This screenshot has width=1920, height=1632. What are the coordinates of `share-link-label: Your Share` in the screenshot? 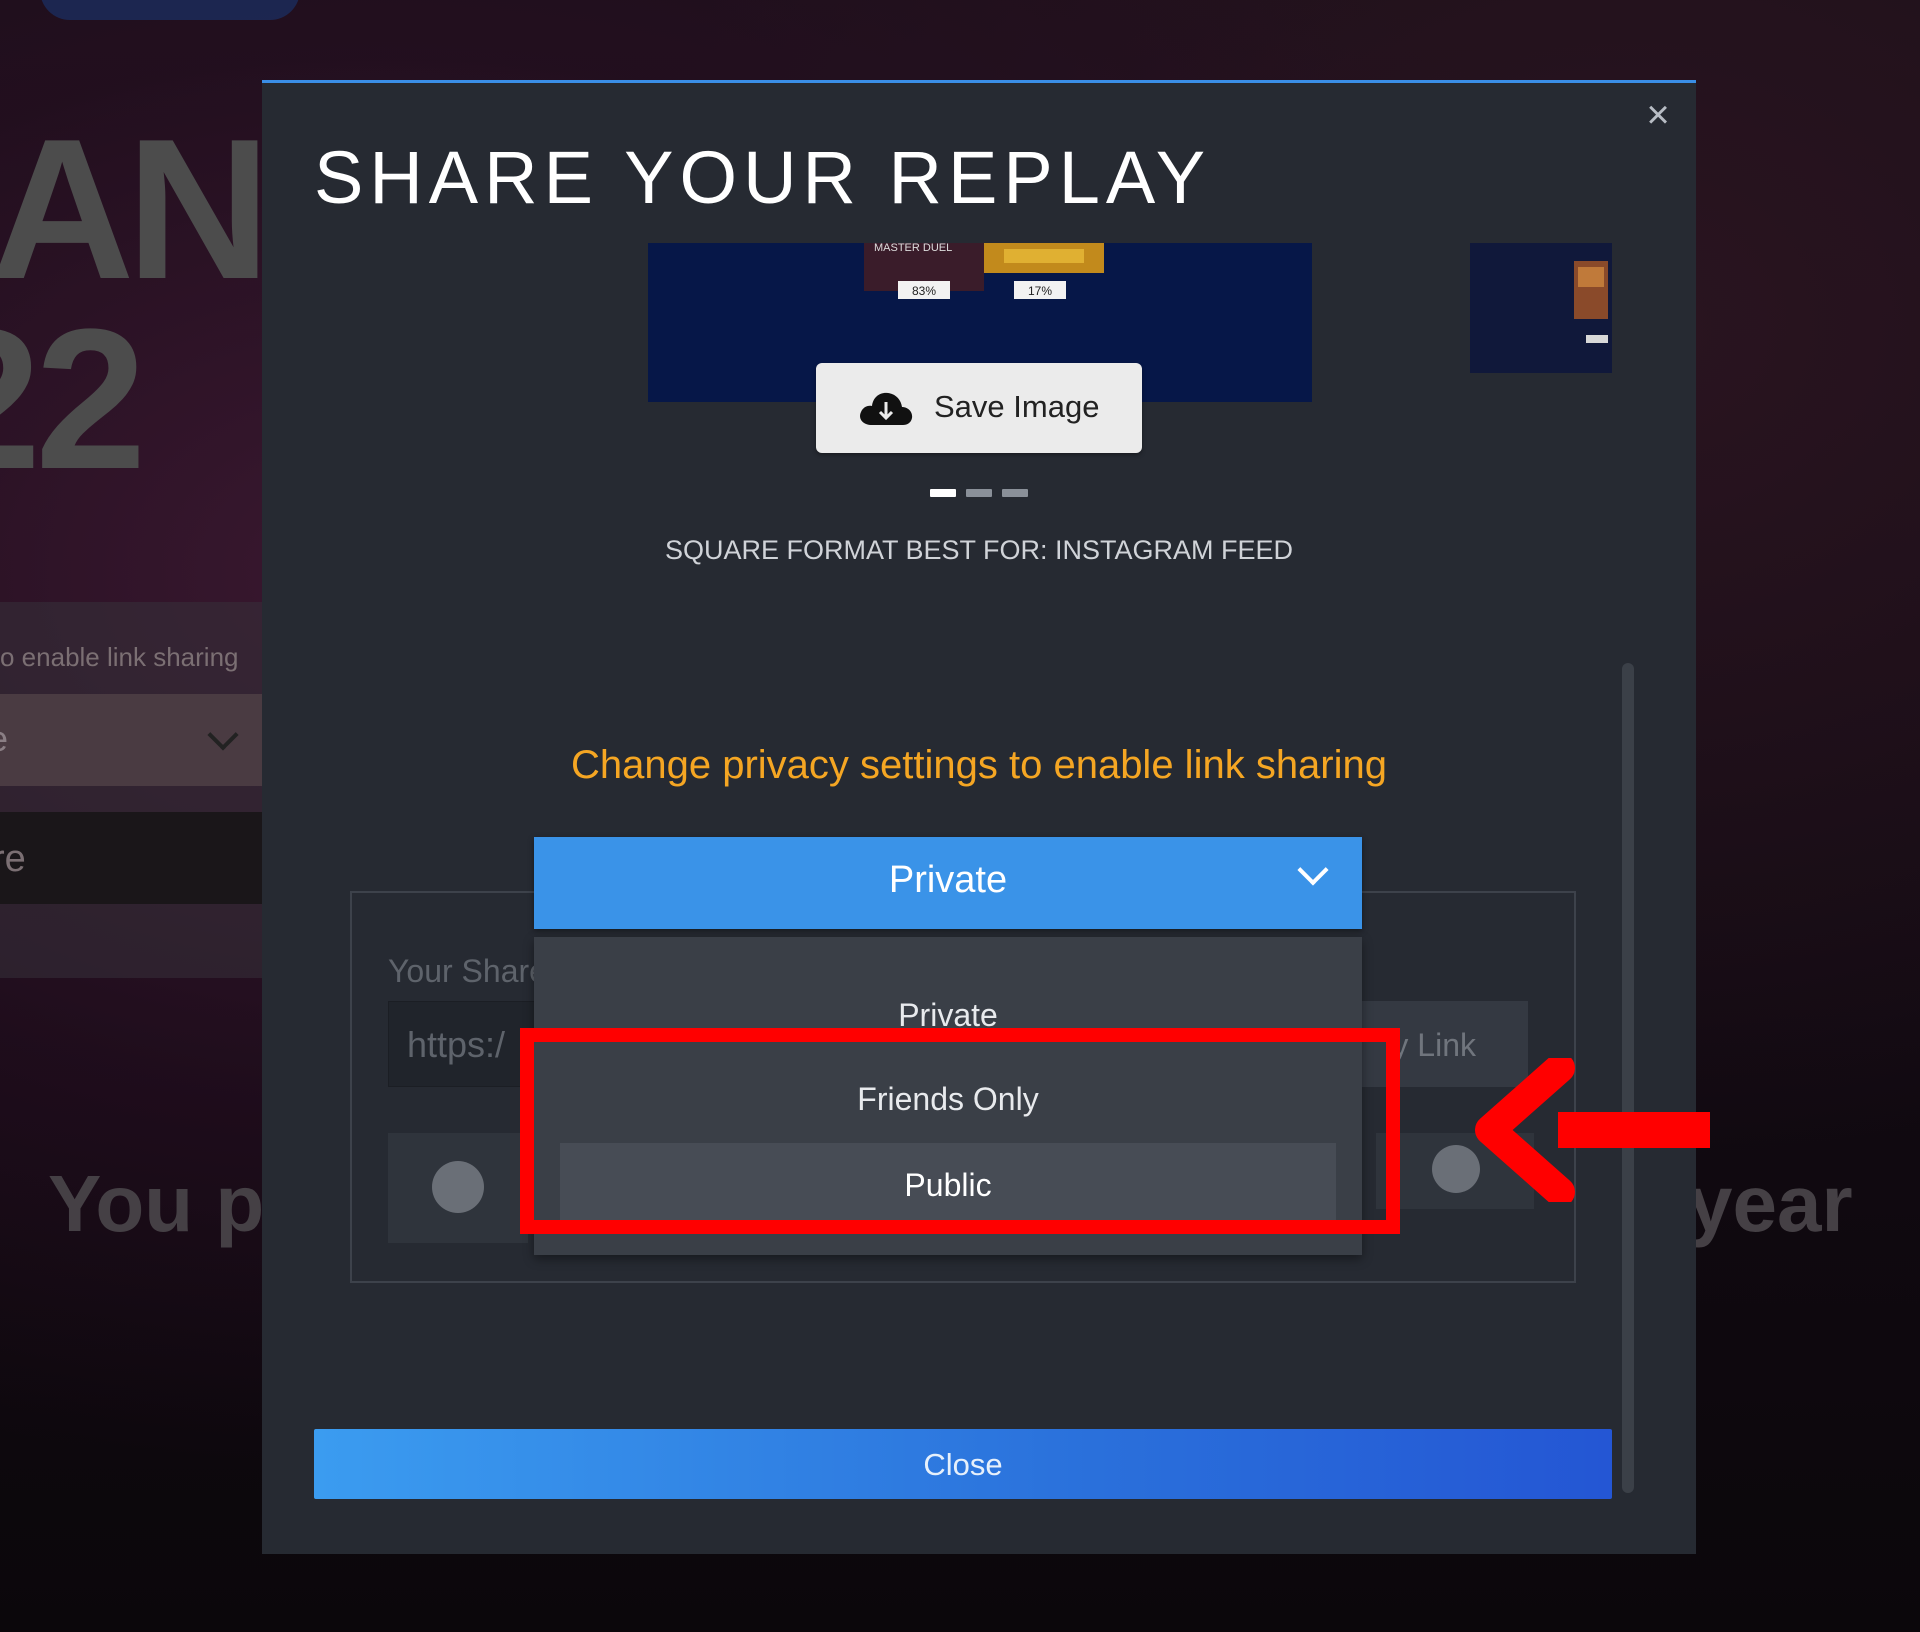 It's located at (467, 971).